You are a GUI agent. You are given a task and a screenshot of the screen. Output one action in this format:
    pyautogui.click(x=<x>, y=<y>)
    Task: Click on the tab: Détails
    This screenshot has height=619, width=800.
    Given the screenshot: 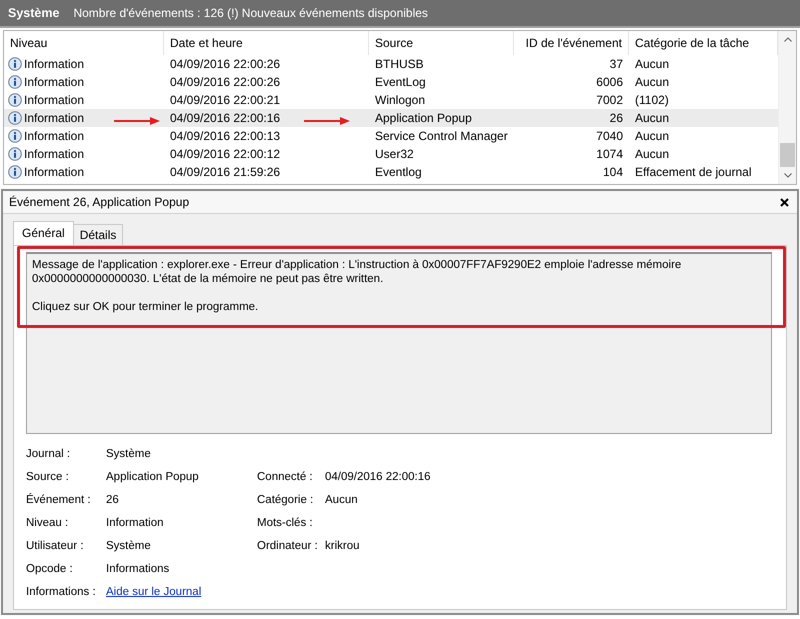 What is the action you would take?
    pyautogui.click(x=98, y=234)
    